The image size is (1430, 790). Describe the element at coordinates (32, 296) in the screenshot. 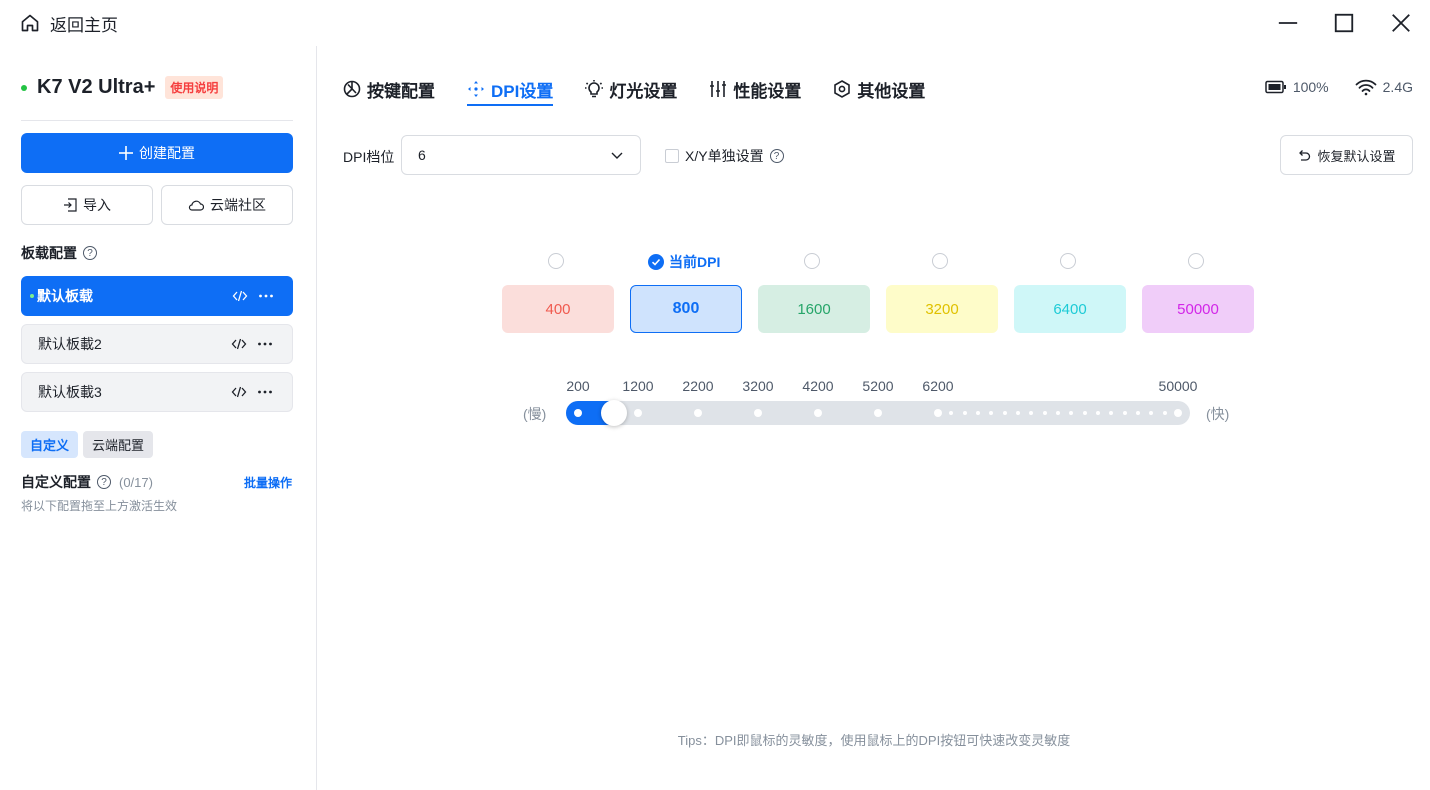

I see `active-dot` at that location.